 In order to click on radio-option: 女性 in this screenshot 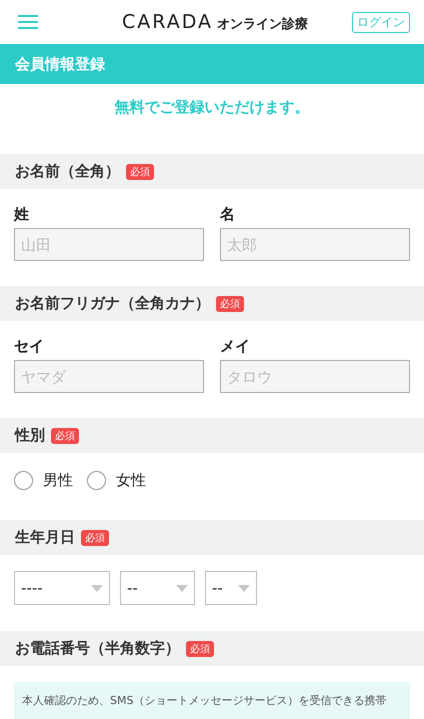, I will do `click(116, 480)`.